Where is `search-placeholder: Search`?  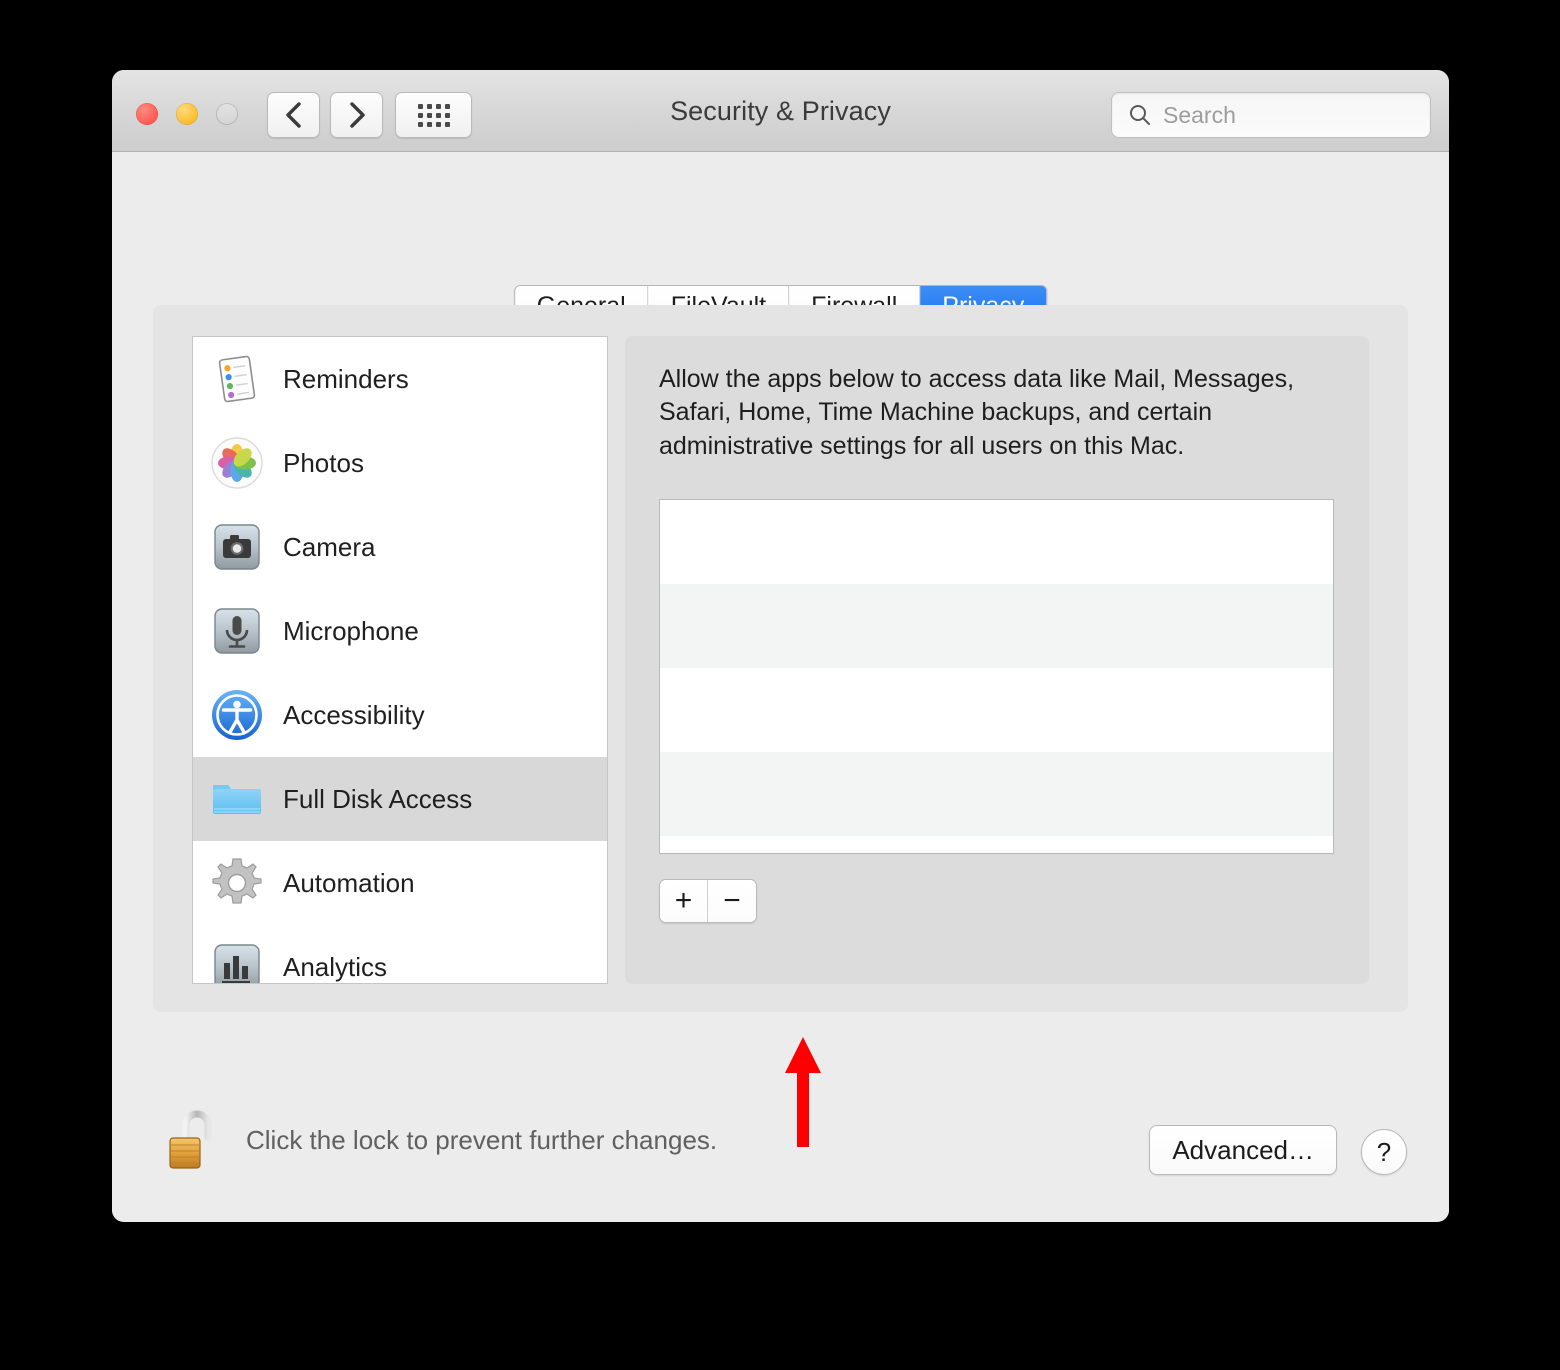 search-placeholder: Search is located at coordinates (1199, 114).